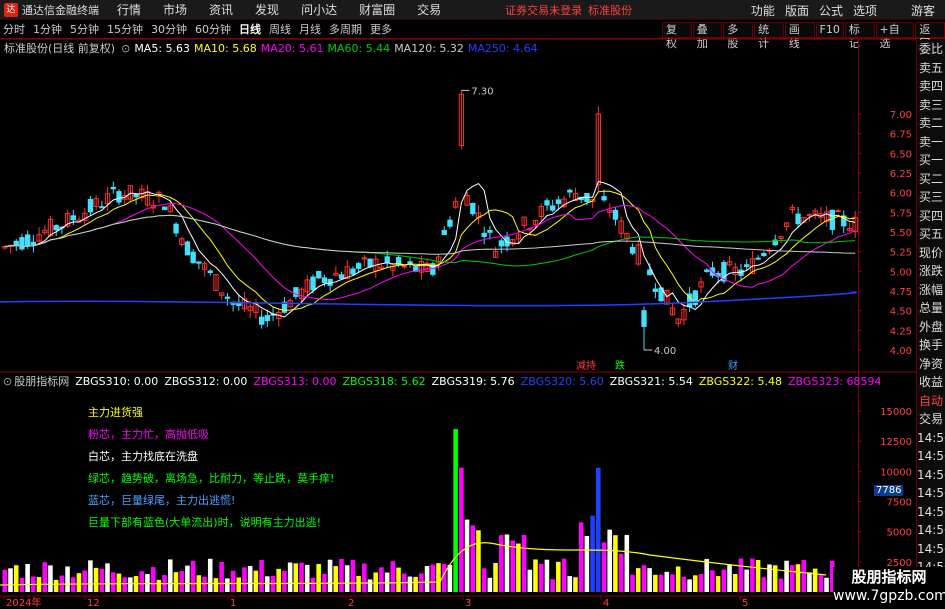 This screenshot has width=945, height=609. What do you see at coordinates (931, 234) in the screenshot?
I see `sidebar-item-10: 买五` at bounding box center [931, 234].